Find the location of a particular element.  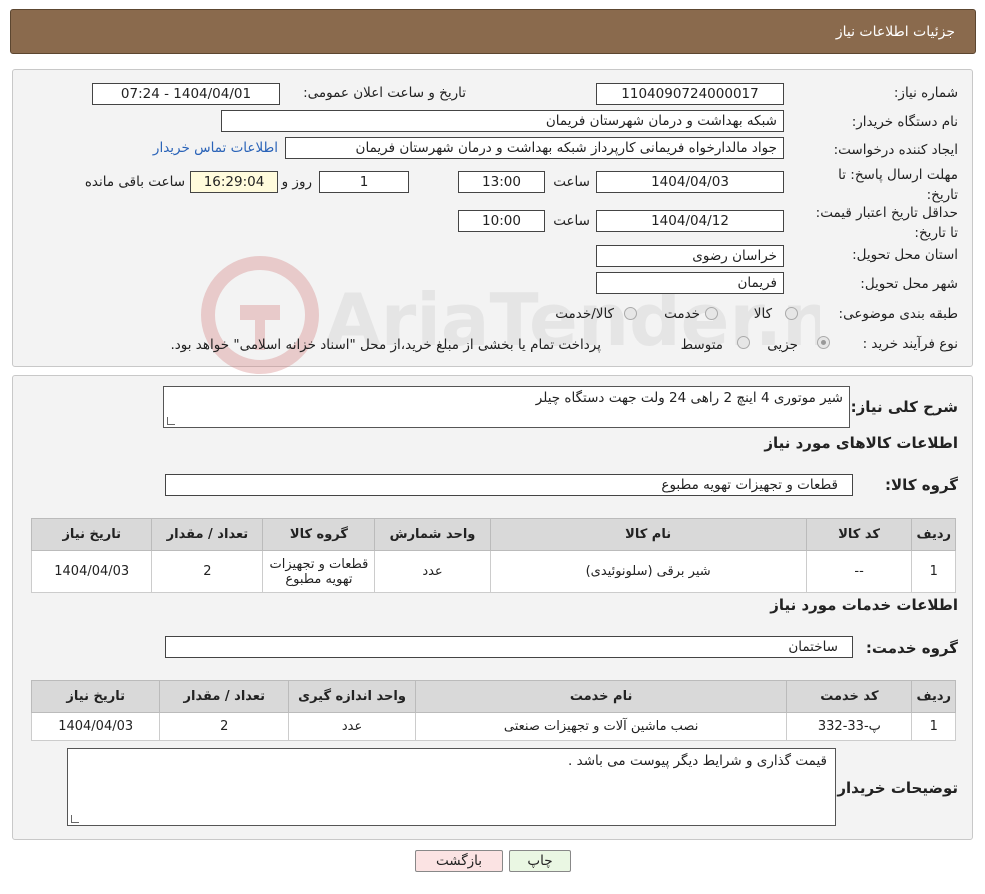

back-button: بازگشت is located at coordinates (459, 861).